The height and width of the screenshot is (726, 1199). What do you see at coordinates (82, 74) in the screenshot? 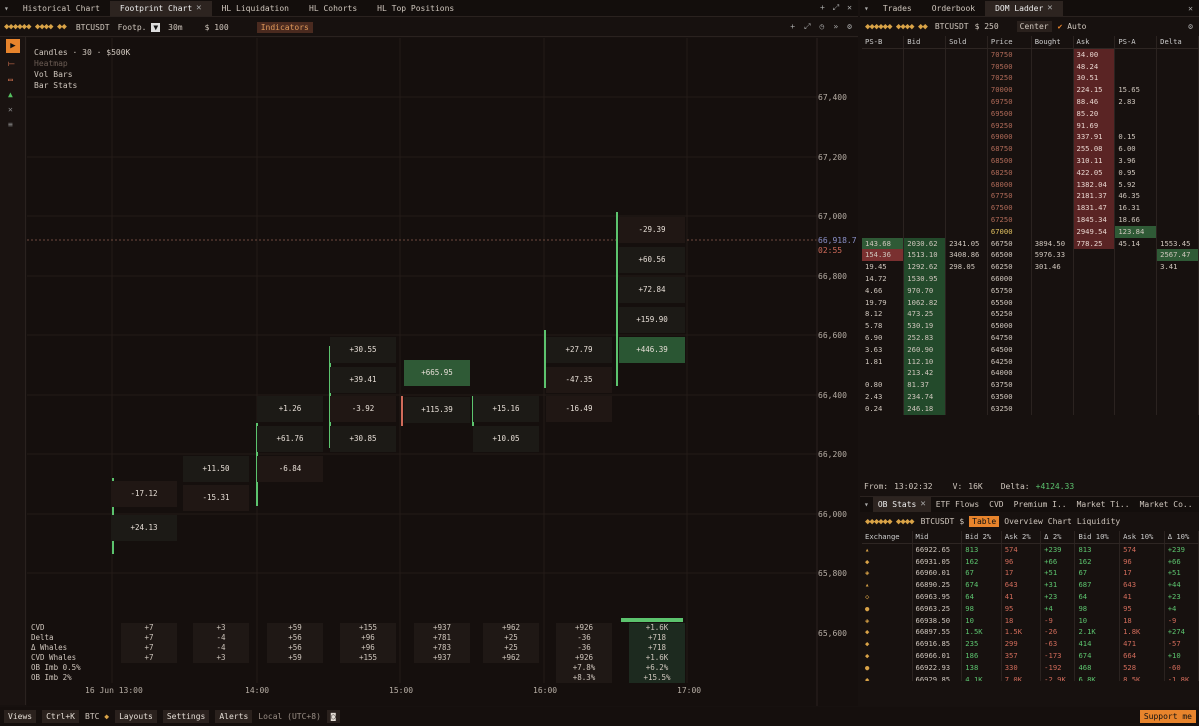
I see `legend-vol-bars: Vol Bars` at bounding box center [82, 74].